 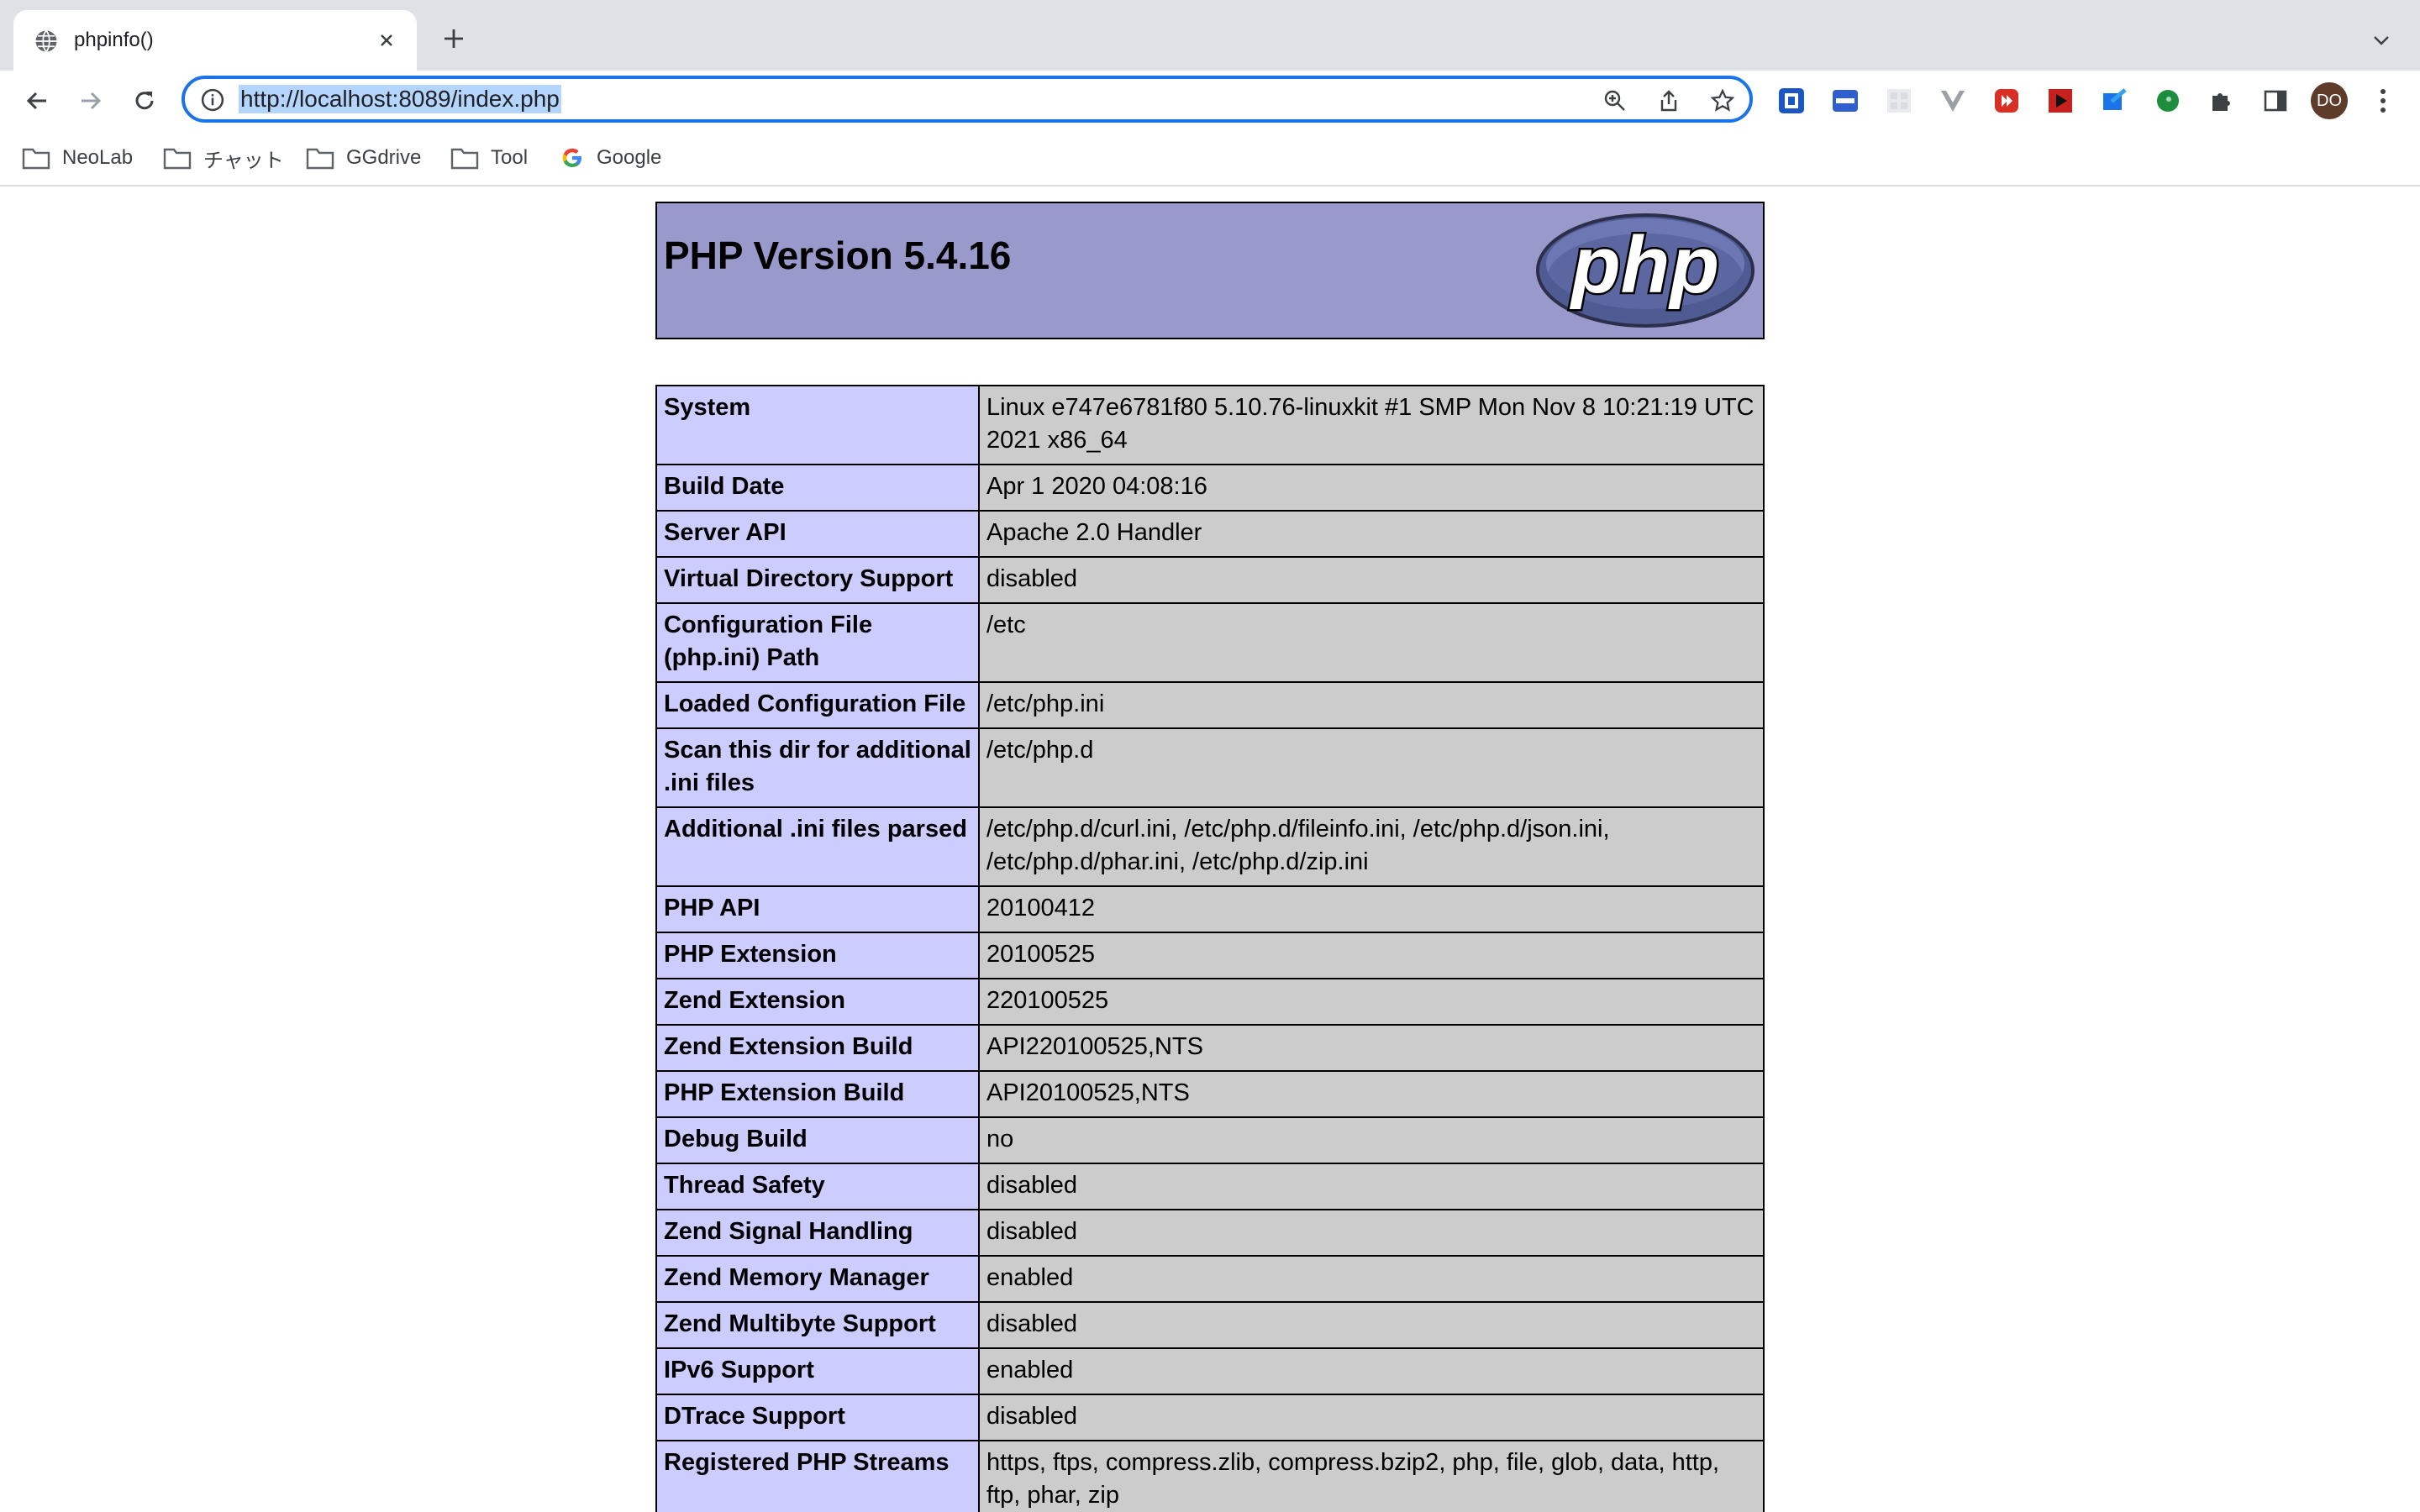 What do you see at coordinates (243, 160) in the screenshot?
I see `bookmark-label: チャット` at bounding box center [243, 160].